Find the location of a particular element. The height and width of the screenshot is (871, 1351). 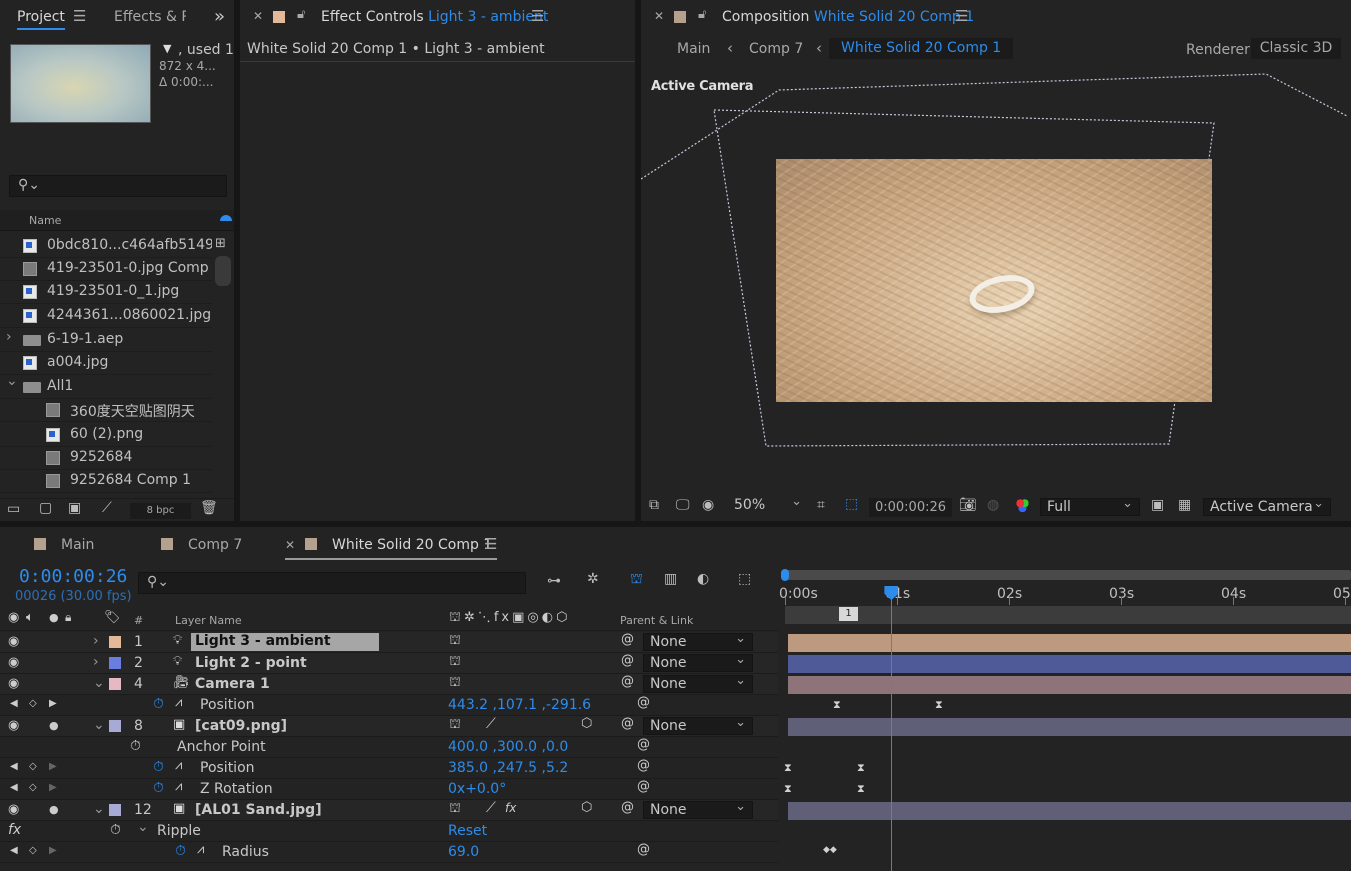

layer-name: [AL01 Sand.jpg] is located at coordinates (258, 810).